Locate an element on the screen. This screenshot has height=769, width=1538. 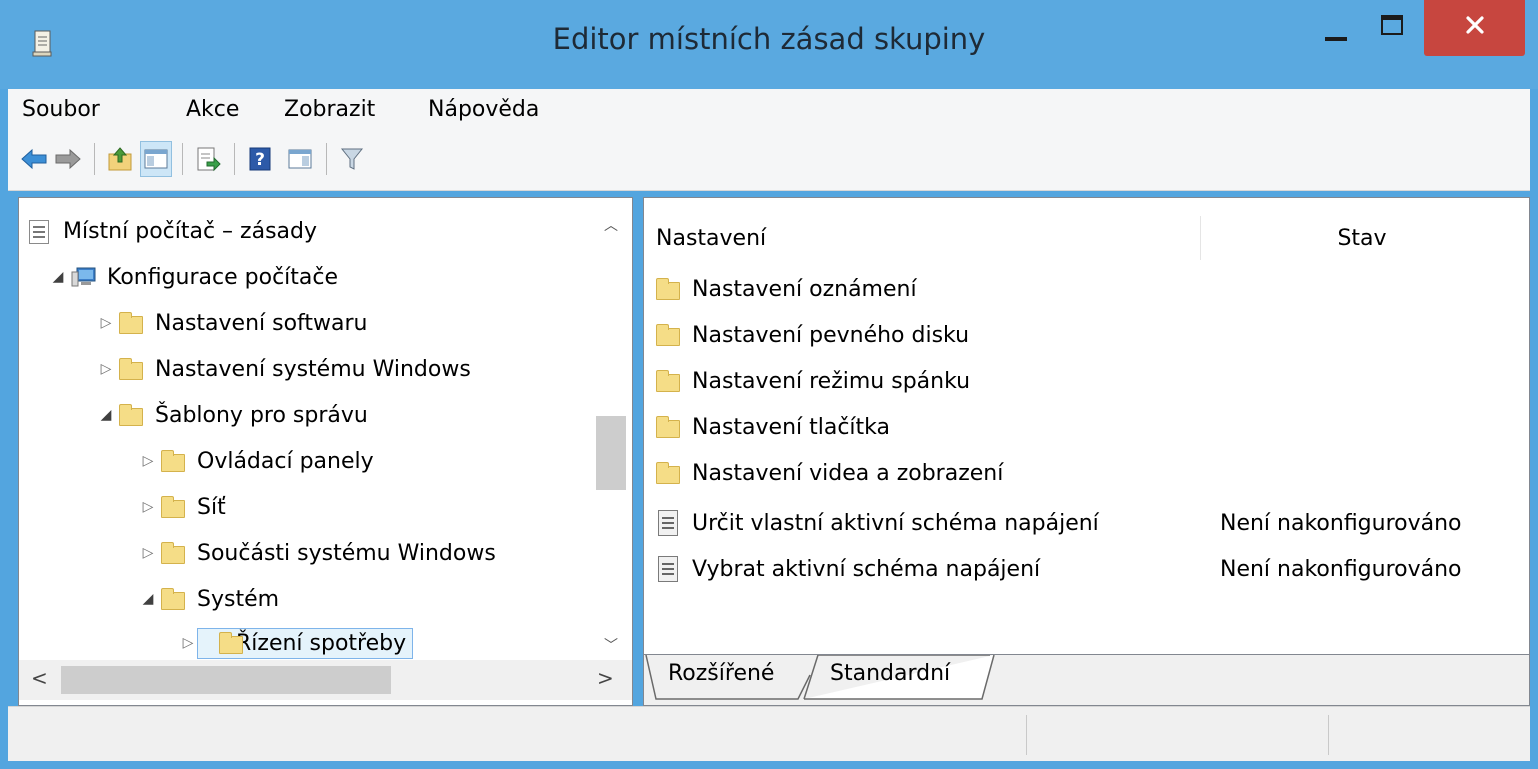
export-list-icon is located at coordinates (209, 159).